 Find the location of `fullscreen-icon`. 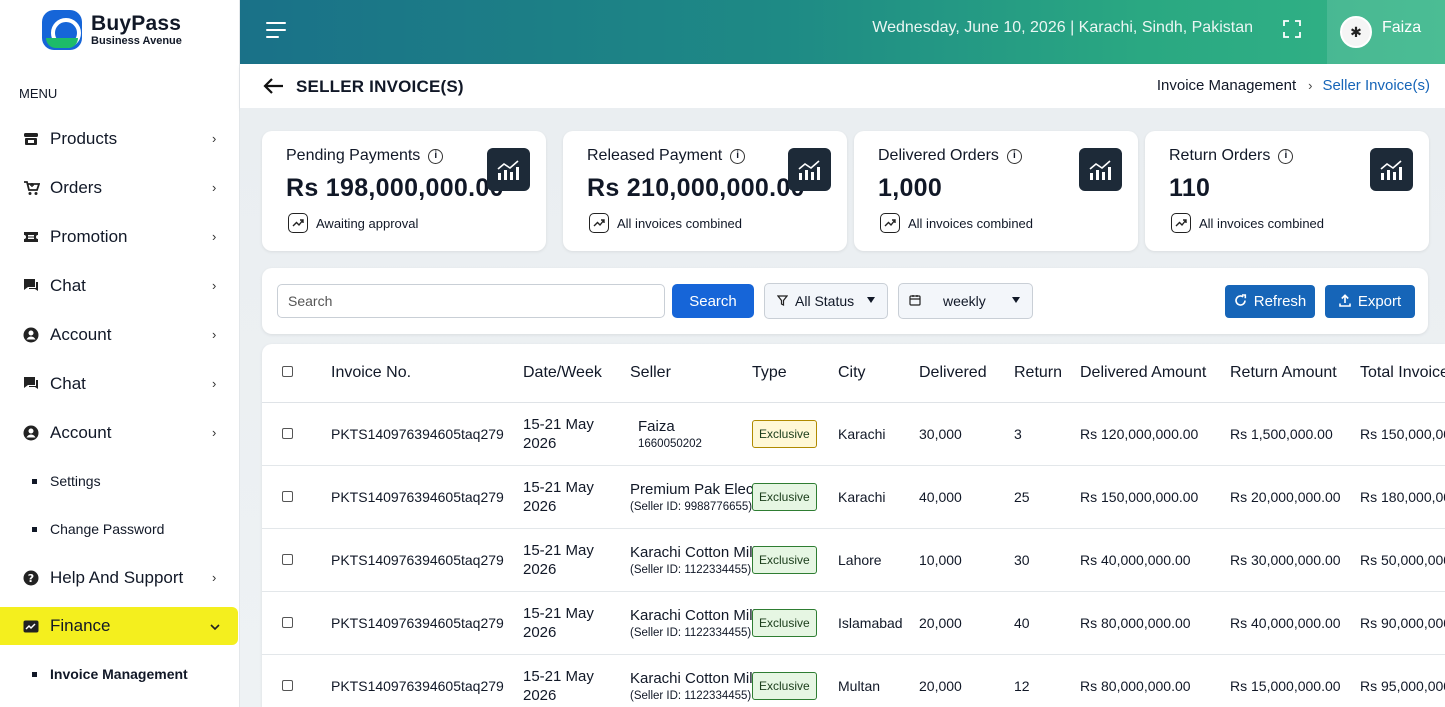

fullscreen-icon is located at coordinates (1292, 29).